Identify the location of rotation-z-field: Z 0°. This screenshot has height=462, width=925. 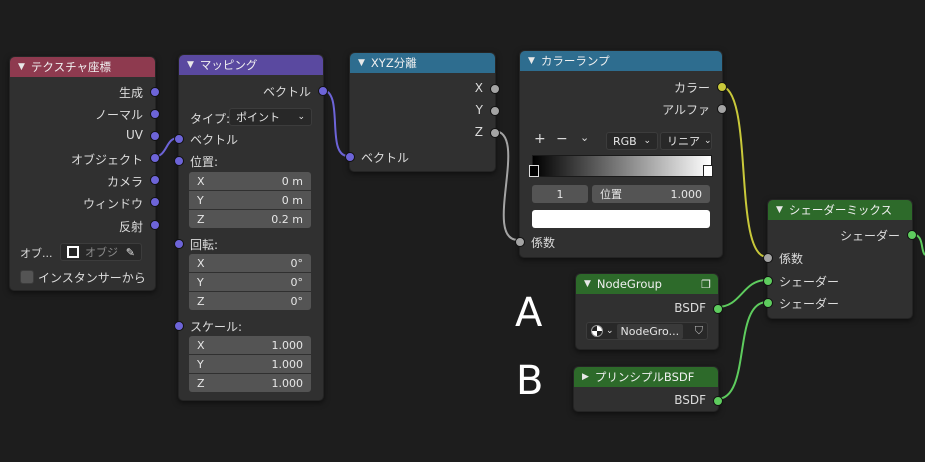
(250, 301).